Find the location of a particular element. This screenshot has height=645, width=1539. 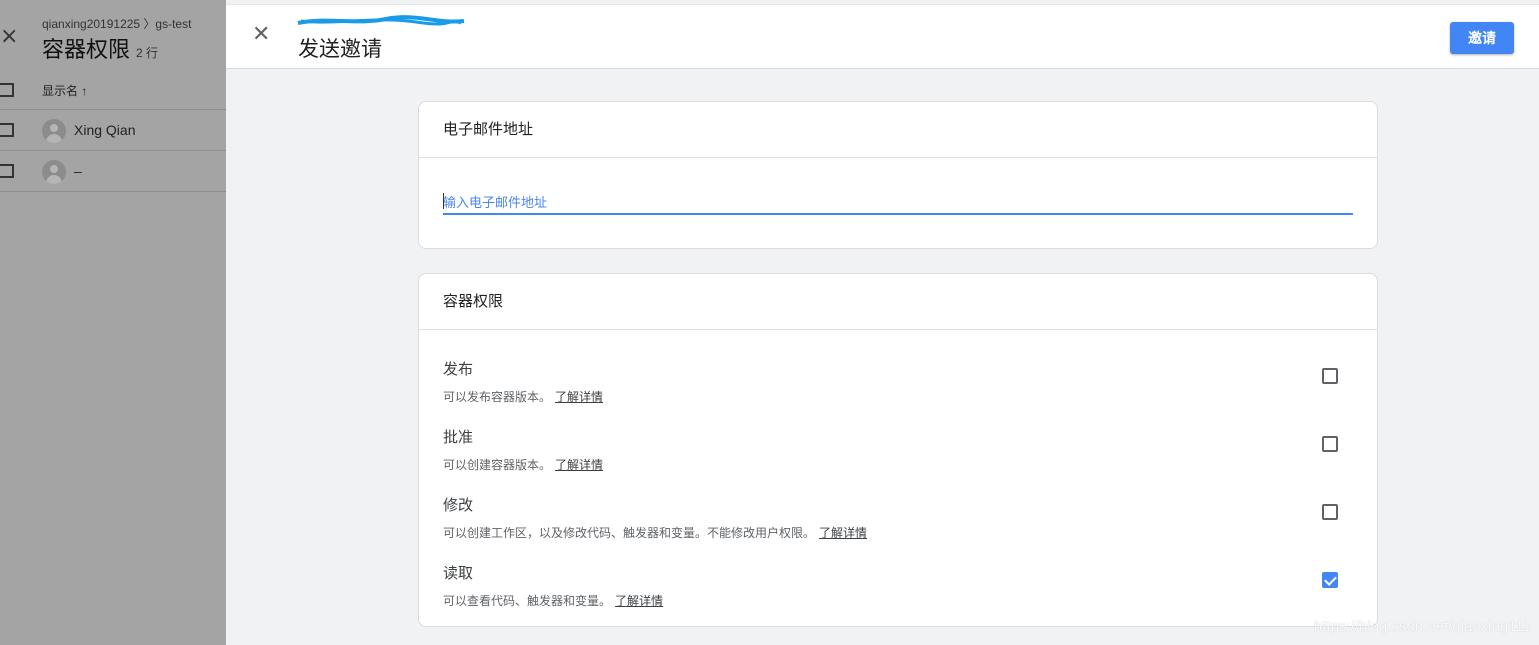

permission-name: 批准 is located at coordinates (458, 437).